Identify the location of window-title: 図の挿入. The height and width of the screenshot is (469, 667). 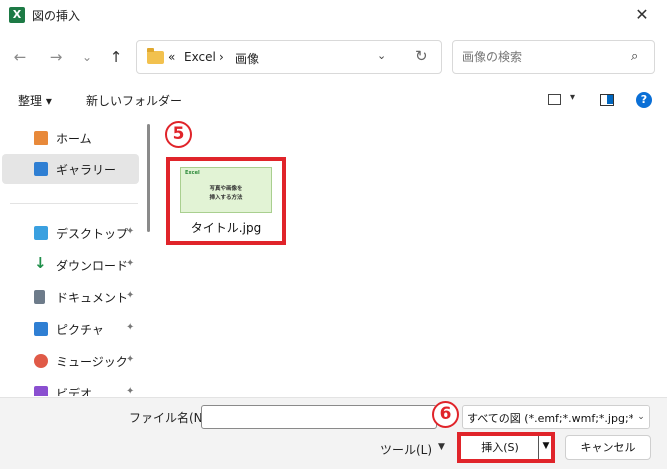
(56, 16).